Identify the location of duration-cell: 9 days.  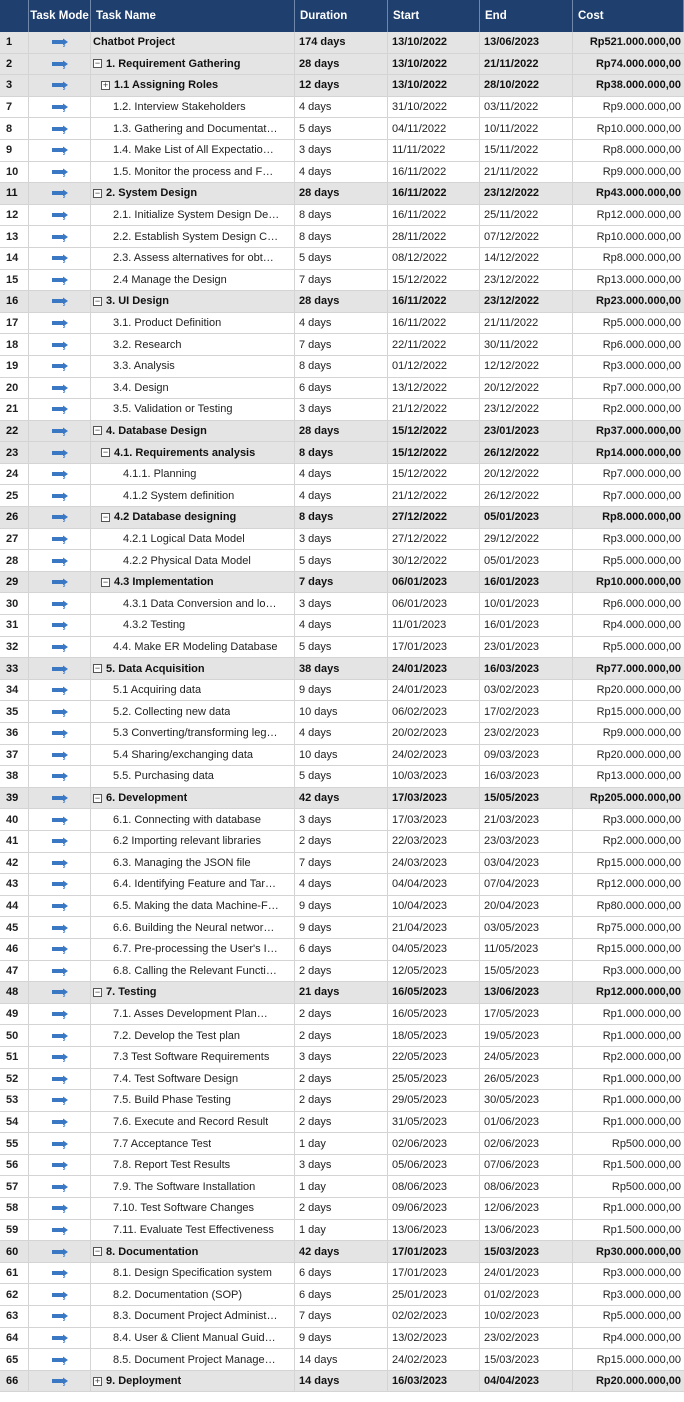
(341, 690).